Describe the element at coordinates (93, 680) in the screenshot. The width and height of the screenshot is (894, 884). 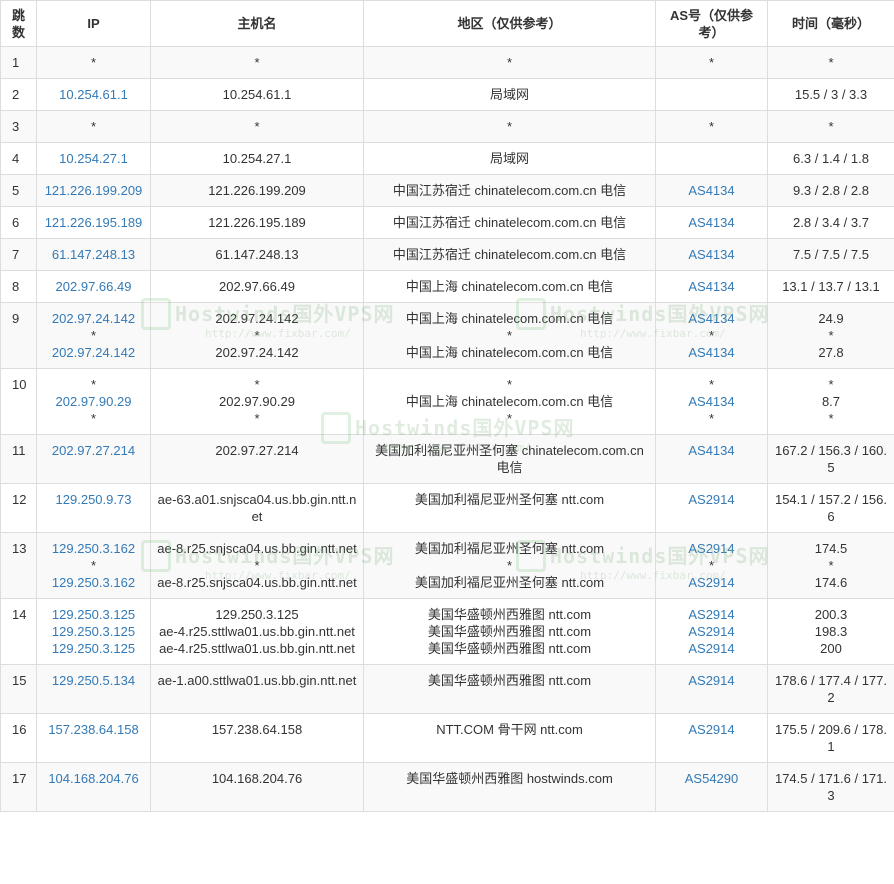
I see `ip-value: 129.250.5.134` at that location.